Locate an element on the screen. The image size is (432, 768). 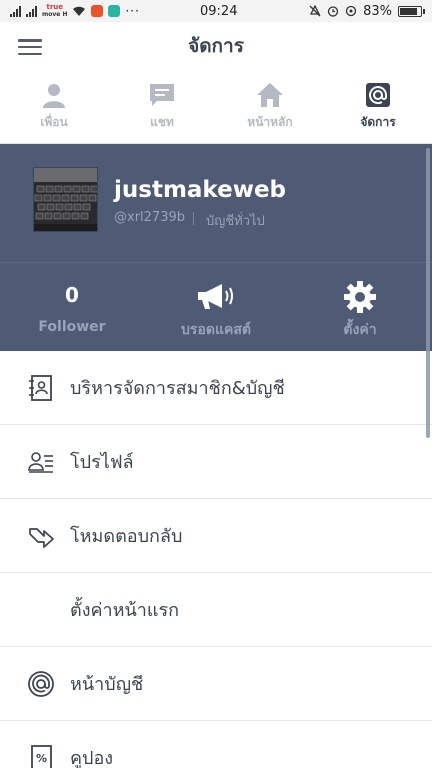
menu-label: ตั้งค่าหน้าแรก is located at coordinates (125, 610).